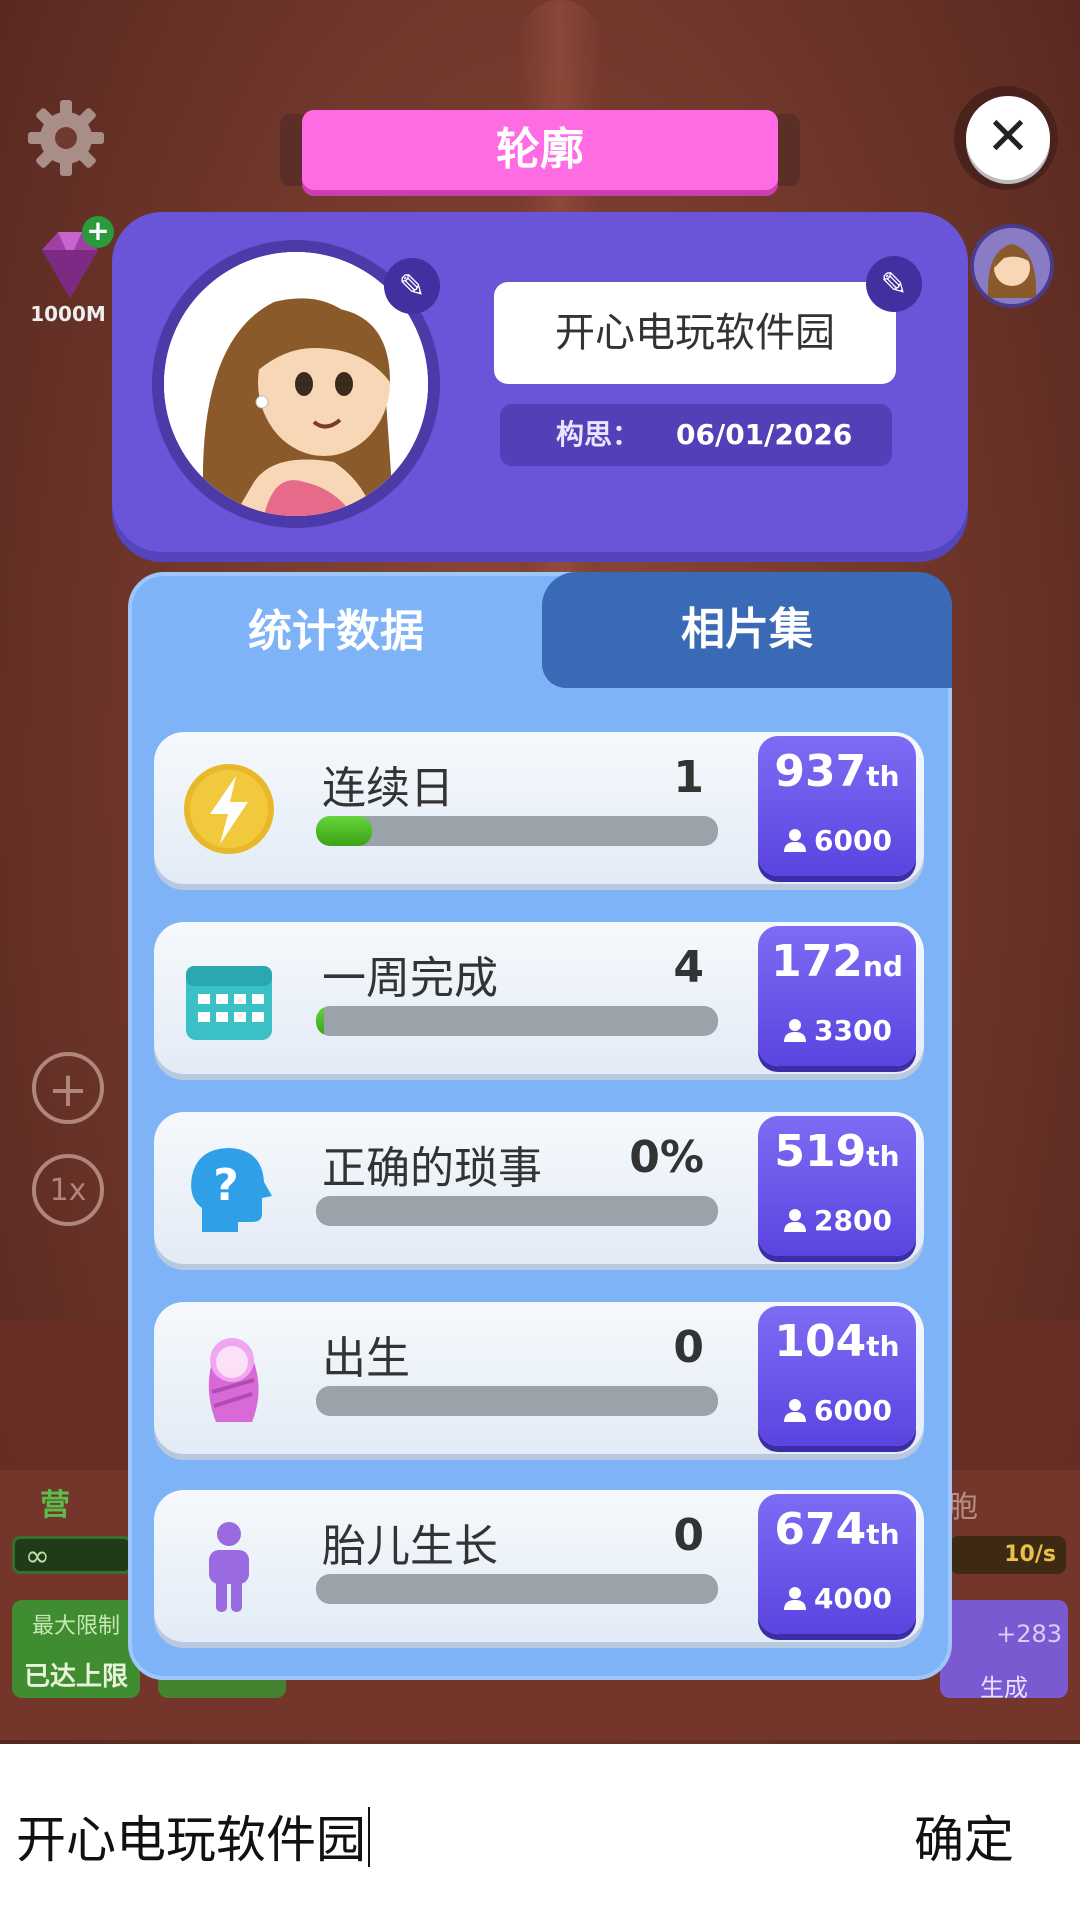 The image size is (1080, 1920). I want to click on confirm-button: 确定, so click(964, 1836).